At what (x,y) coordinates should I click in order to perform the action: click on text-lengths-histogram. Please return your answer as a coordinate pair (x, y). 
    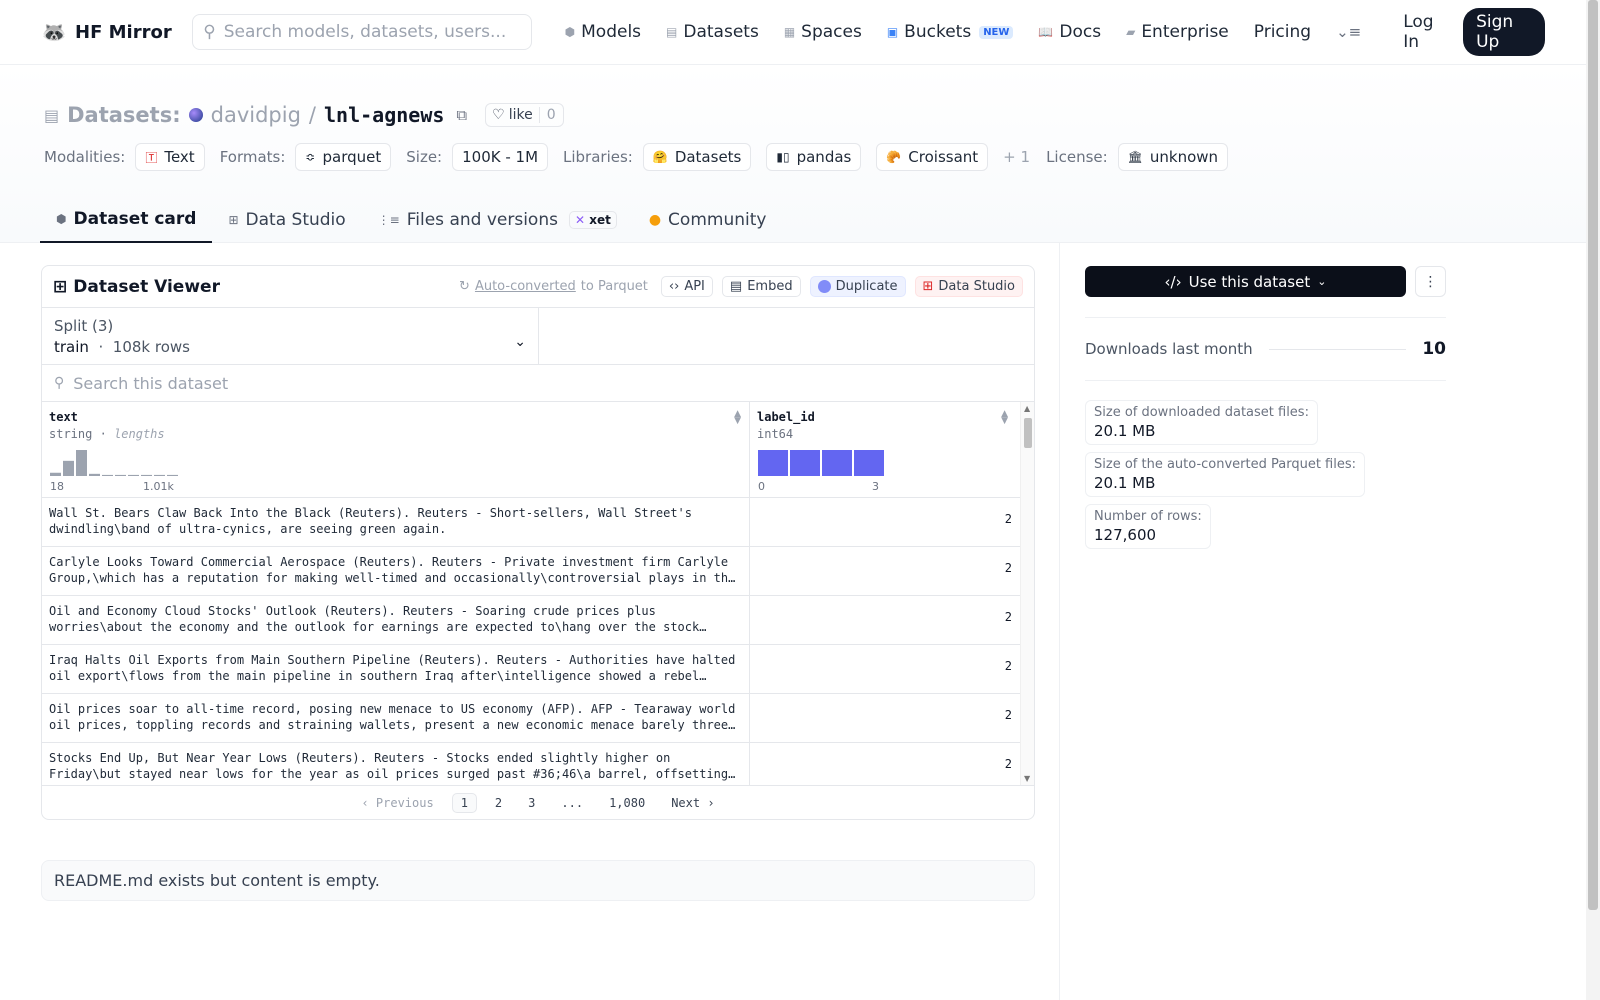
    Looking at the image, I should click on (115, 462).